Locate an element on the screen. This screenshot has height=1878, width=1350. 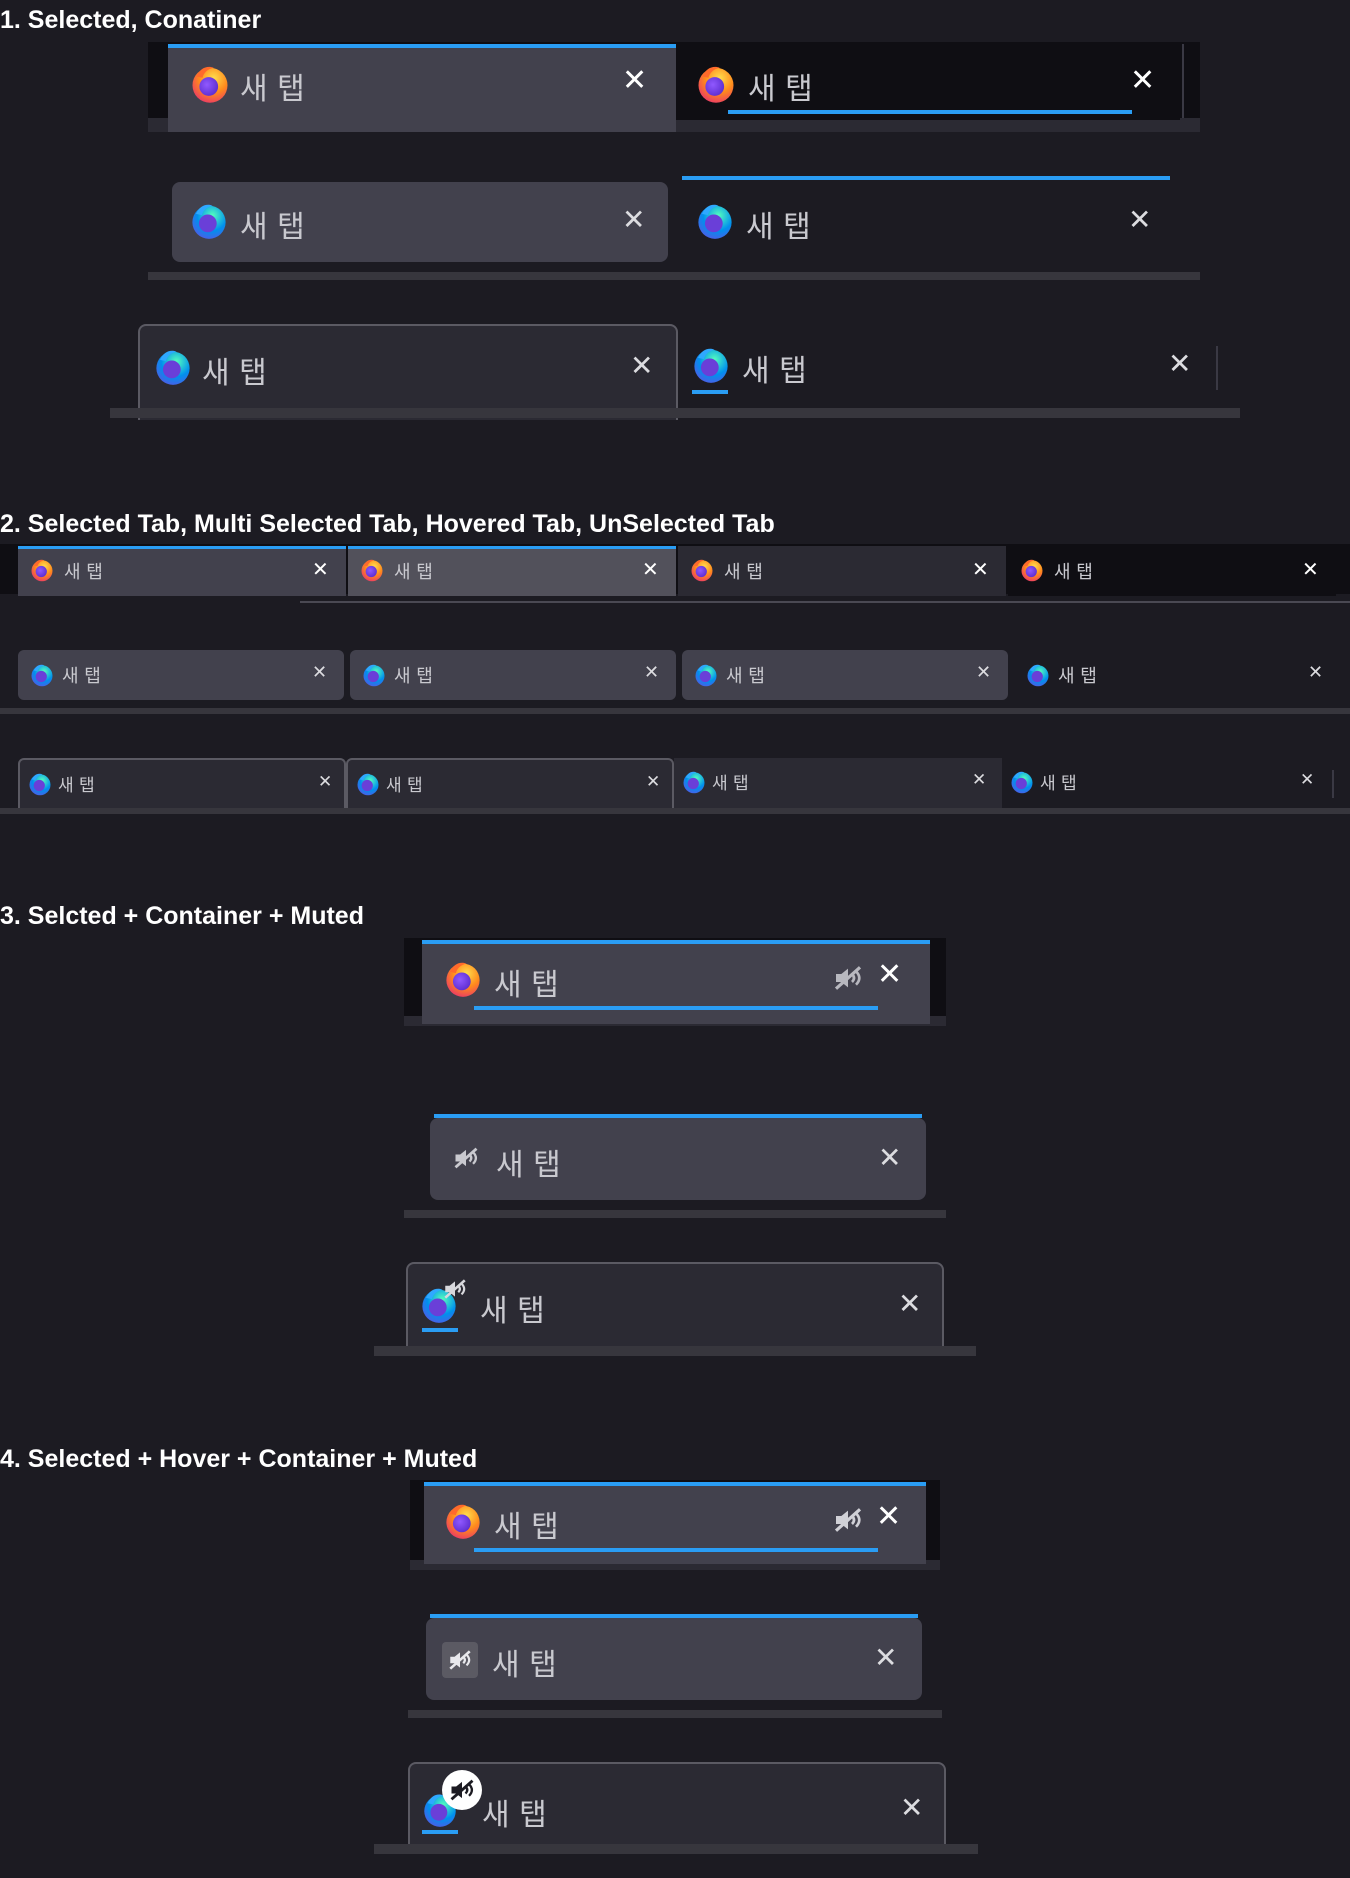
section-heading-4: 4. Selected + Hover + Container + Muted is located at coordinates (239, 1459).